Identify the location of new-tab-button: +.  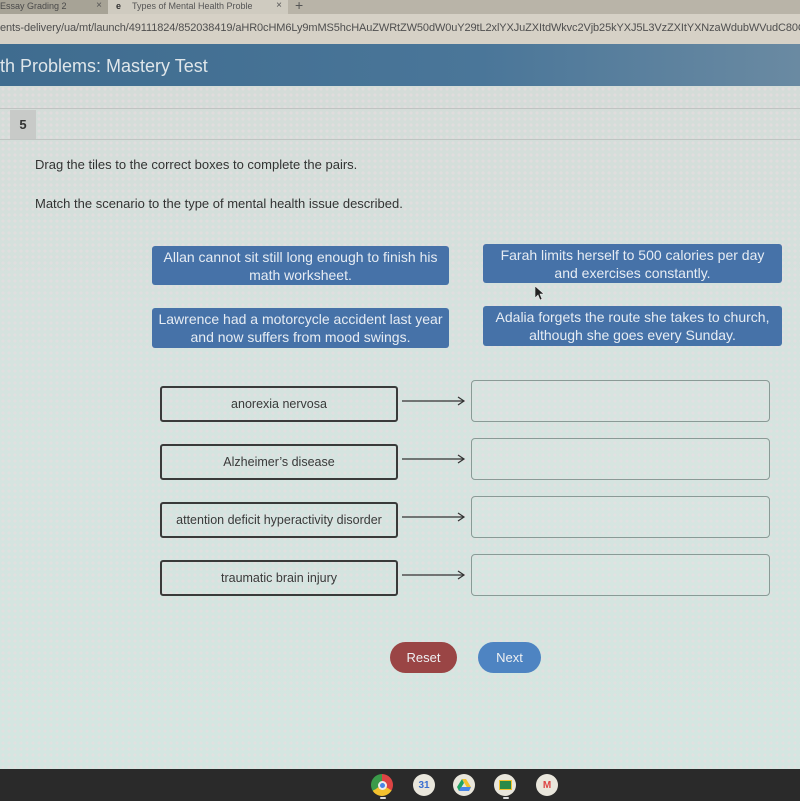
(299, 6).